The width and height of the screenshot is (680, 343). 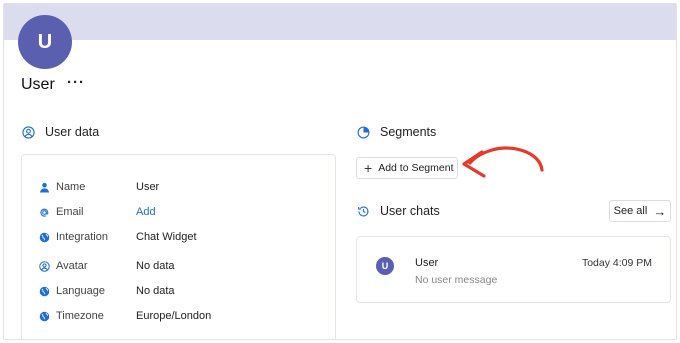 What do you see at coordinates (148, 187) in the screenshot?
I see `row-value: User` at bounding box center [148, 187].